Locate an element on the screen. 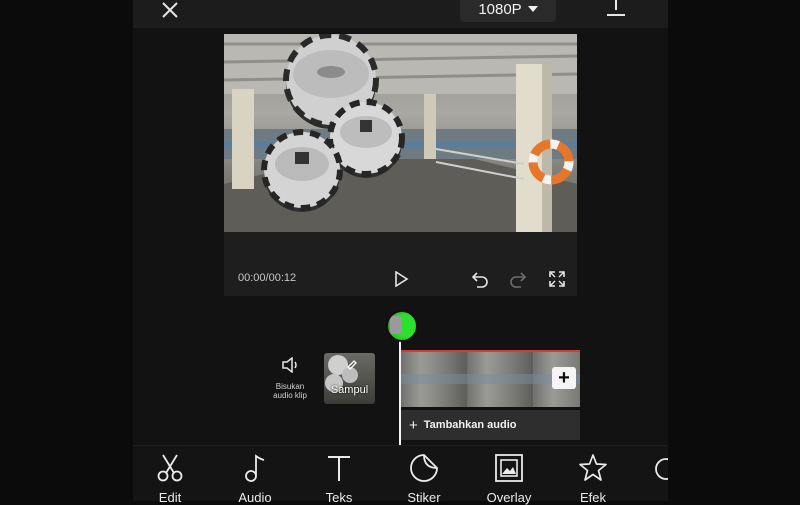 The width and height of the screenshot is (800, 505). tool-text: Teks is located at coordinates (339, 478).